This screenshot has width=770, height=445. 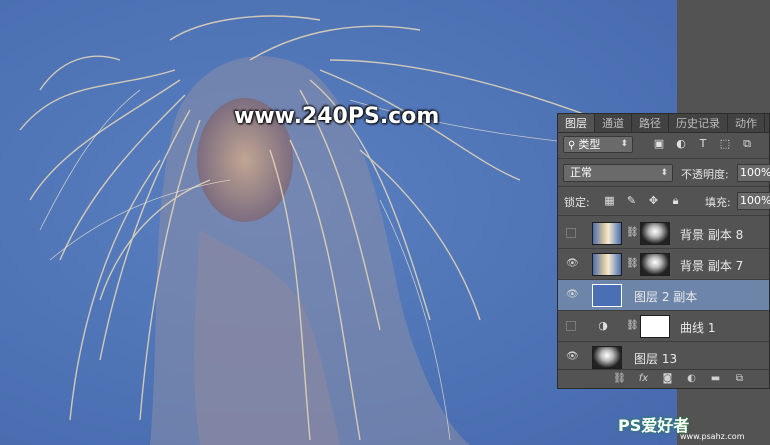 What do you see at coordinates (725, 144) in the screenshot?
I see `shape-filter-icon: ⬚` at bounding box center [725, 144].